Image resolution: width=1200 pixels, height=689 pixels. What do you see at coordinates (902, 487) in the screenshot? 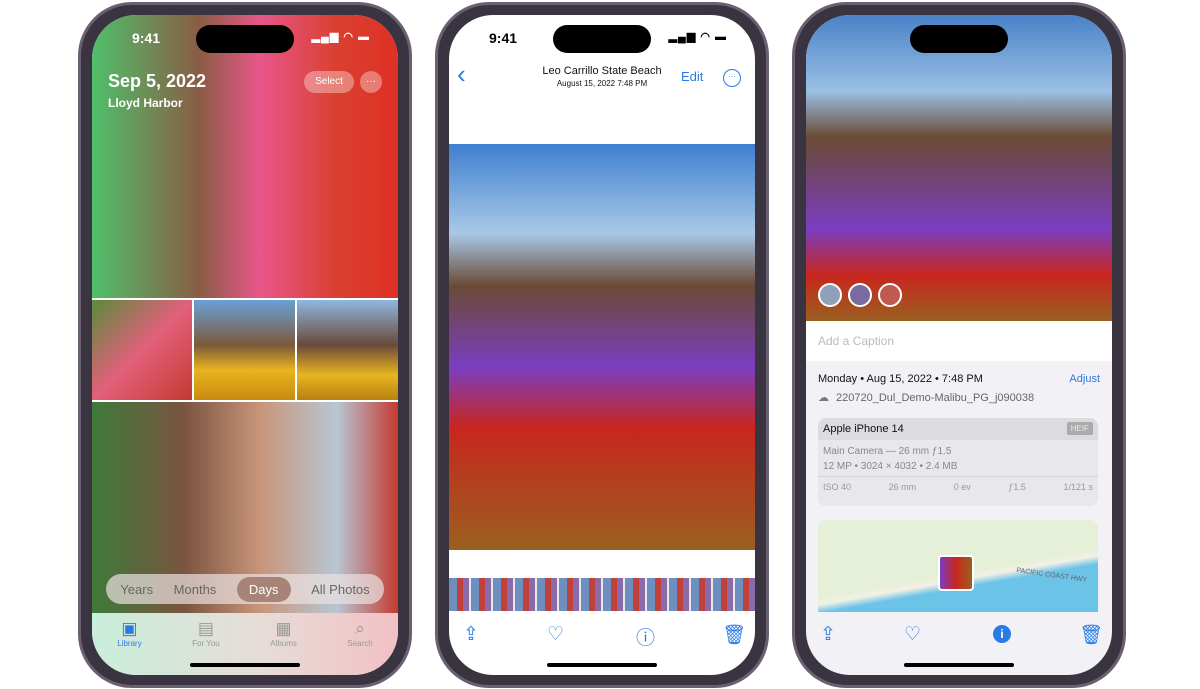
I see `exif-focal: 26 mm` at bounding box center [902, 487].